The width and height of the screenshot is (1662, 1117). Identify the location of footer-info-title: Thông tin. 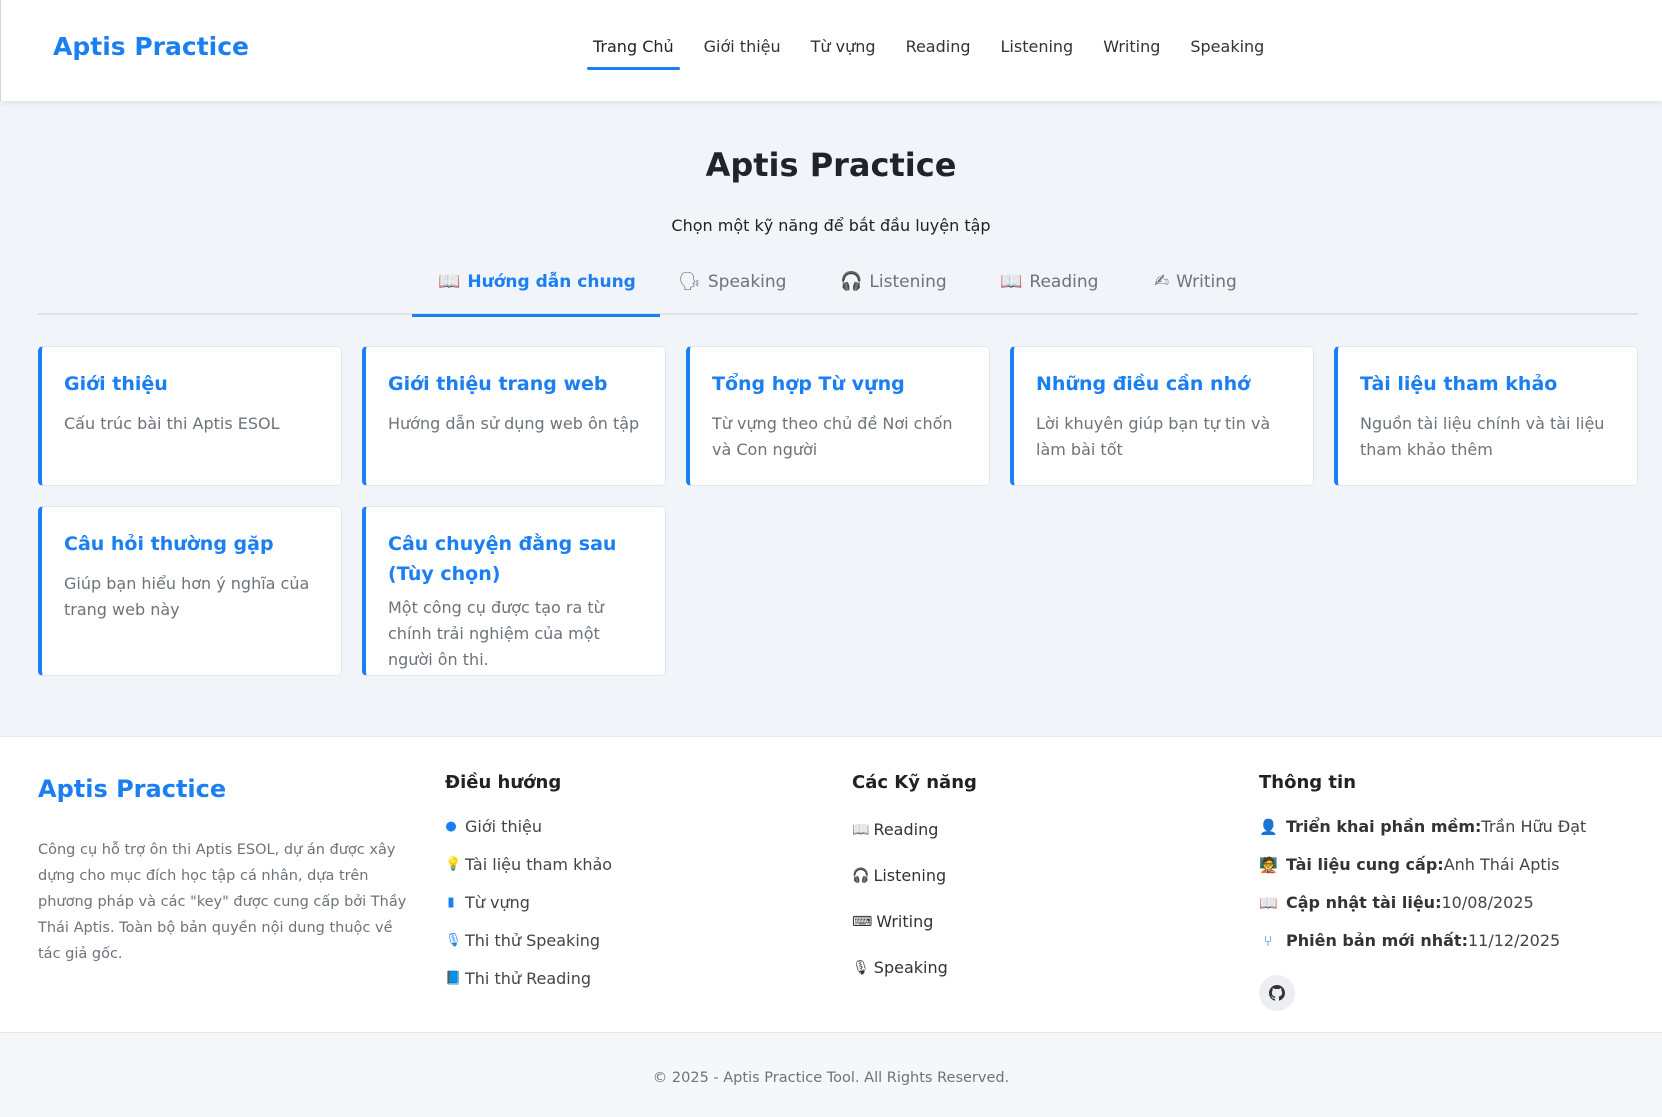
(1308, 782).